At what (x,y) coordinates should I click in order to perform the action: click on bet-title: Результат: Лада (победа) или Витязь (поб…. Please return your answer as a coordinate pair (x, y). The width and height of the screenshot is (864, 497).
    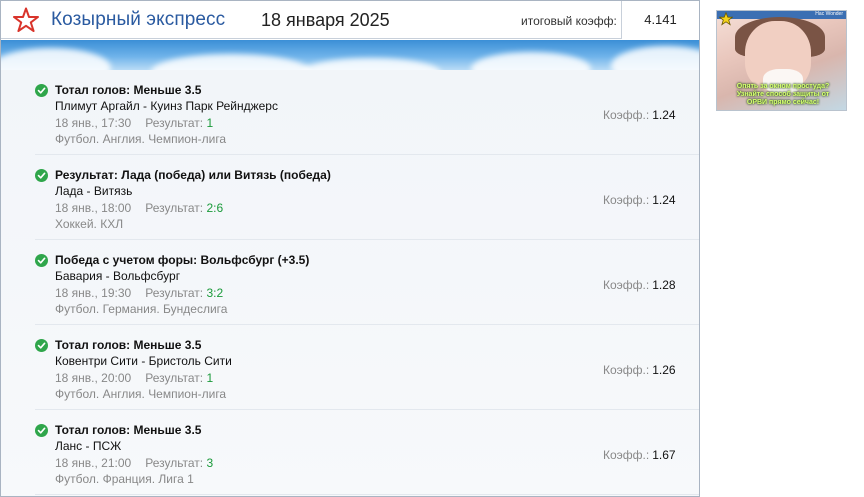
    Looking at the image, I should click on (193, 175).